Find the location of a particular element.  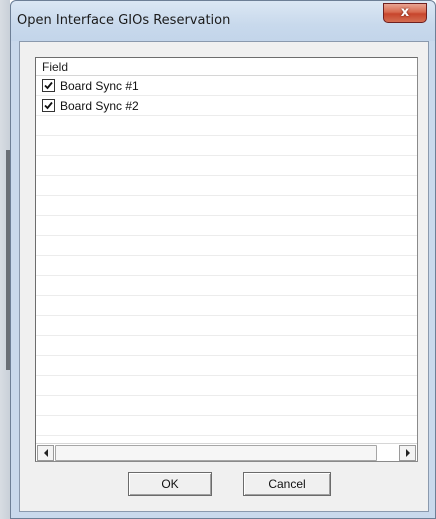

background-window-edge is located at coordinates (5, 259).